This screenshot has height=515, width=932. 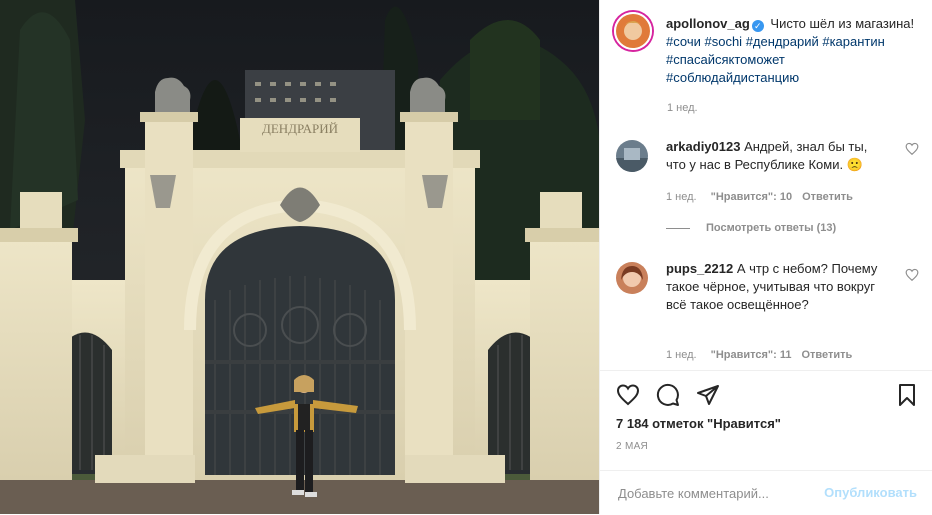 I want to click on hashtag: #дендрарий, so click(x=782, y=41).